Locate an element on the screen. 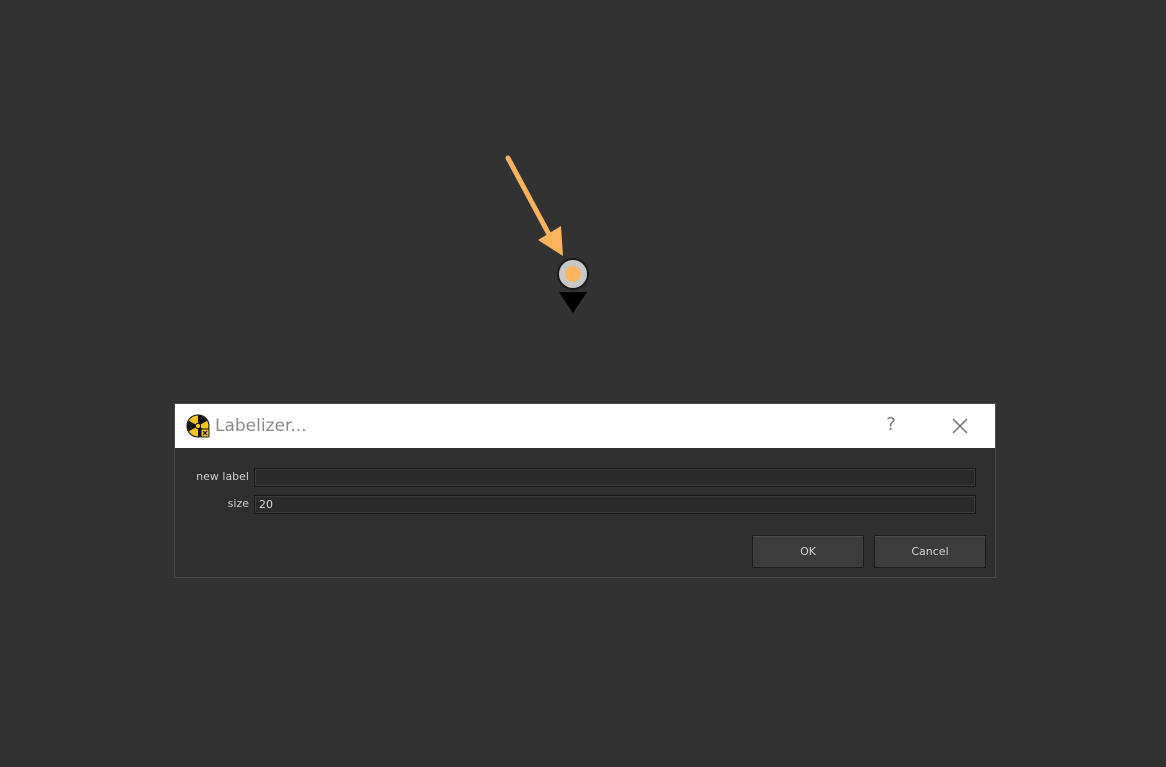 The width and height of the screenshot is (1166, 767). dialog-titlebar: Labelizer... ? is located at coordinates (585, 426).